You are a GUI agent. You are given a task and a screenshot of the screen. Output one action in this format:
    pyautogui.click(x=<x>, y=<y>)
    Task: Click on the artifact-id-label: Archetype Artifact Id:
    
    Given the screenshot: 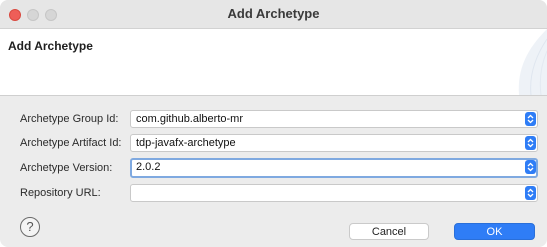 What is the action you would take?
    pyautogui.click(x=71, y=143)
    